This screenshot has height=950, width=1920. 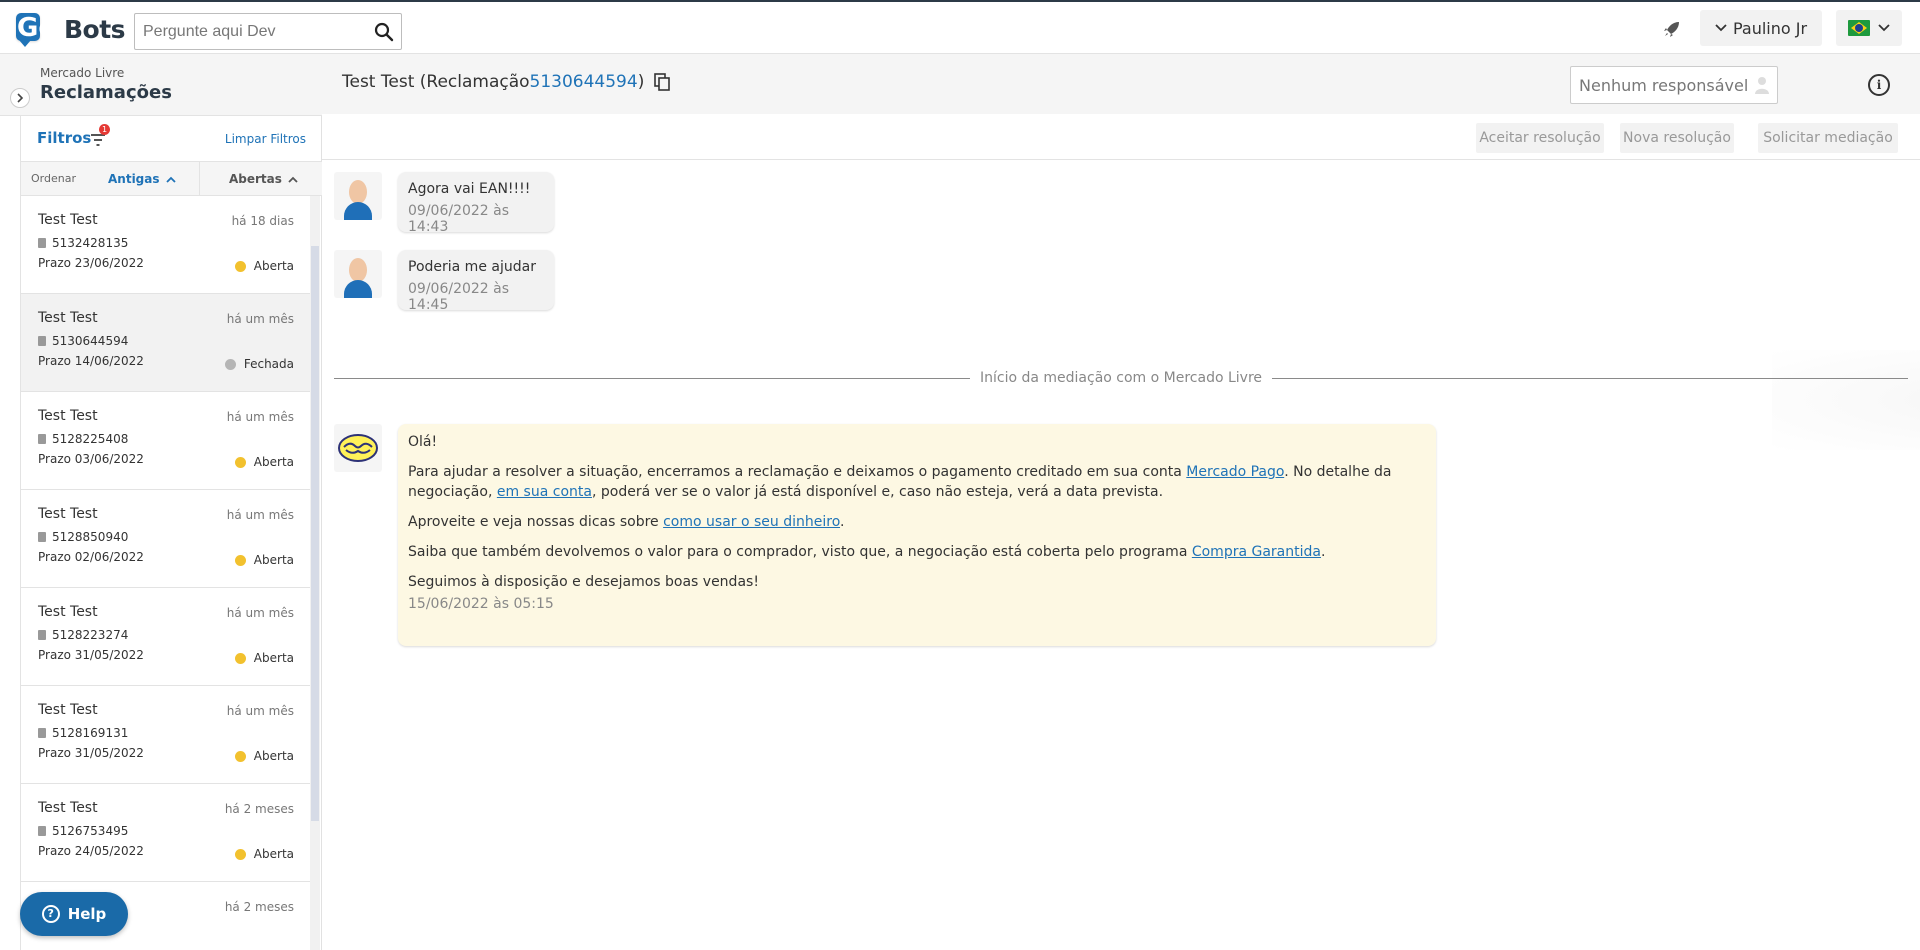 What do you see at coordinates (481, 604) in the screenshot?
I see `message-time: 15/06/2022 às 05:15` at bounding box center [481, 604].